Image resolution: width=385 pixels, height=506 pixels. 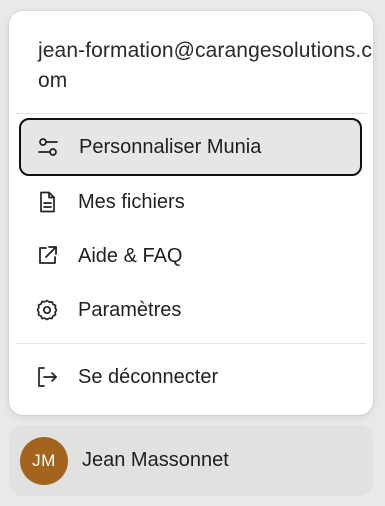 I want to click on user-profile-button: JM Jean Massonnet, so click(x=191, y=460).